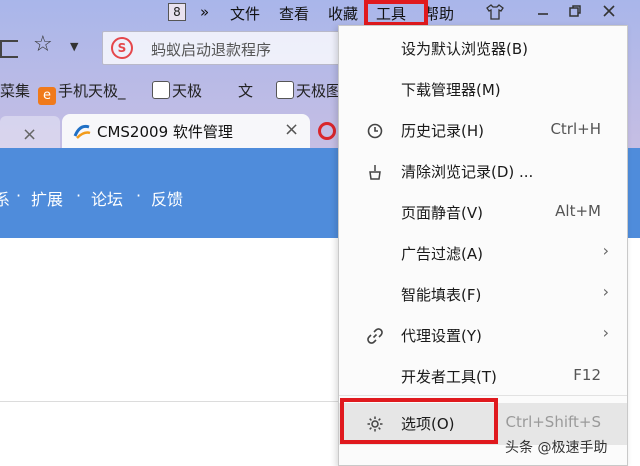  Describe the element at coordinates (187, 91) in the screenshot. I see `bookmark-label: 天极` at that location.